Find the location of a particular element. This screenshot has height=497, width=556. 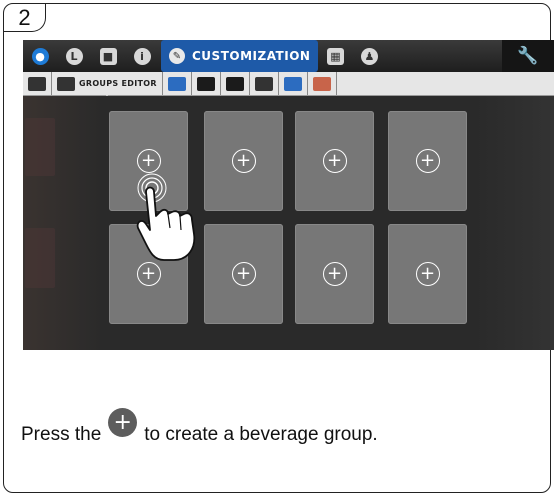

subtab-screensaver is located at coordinates (235, 83).